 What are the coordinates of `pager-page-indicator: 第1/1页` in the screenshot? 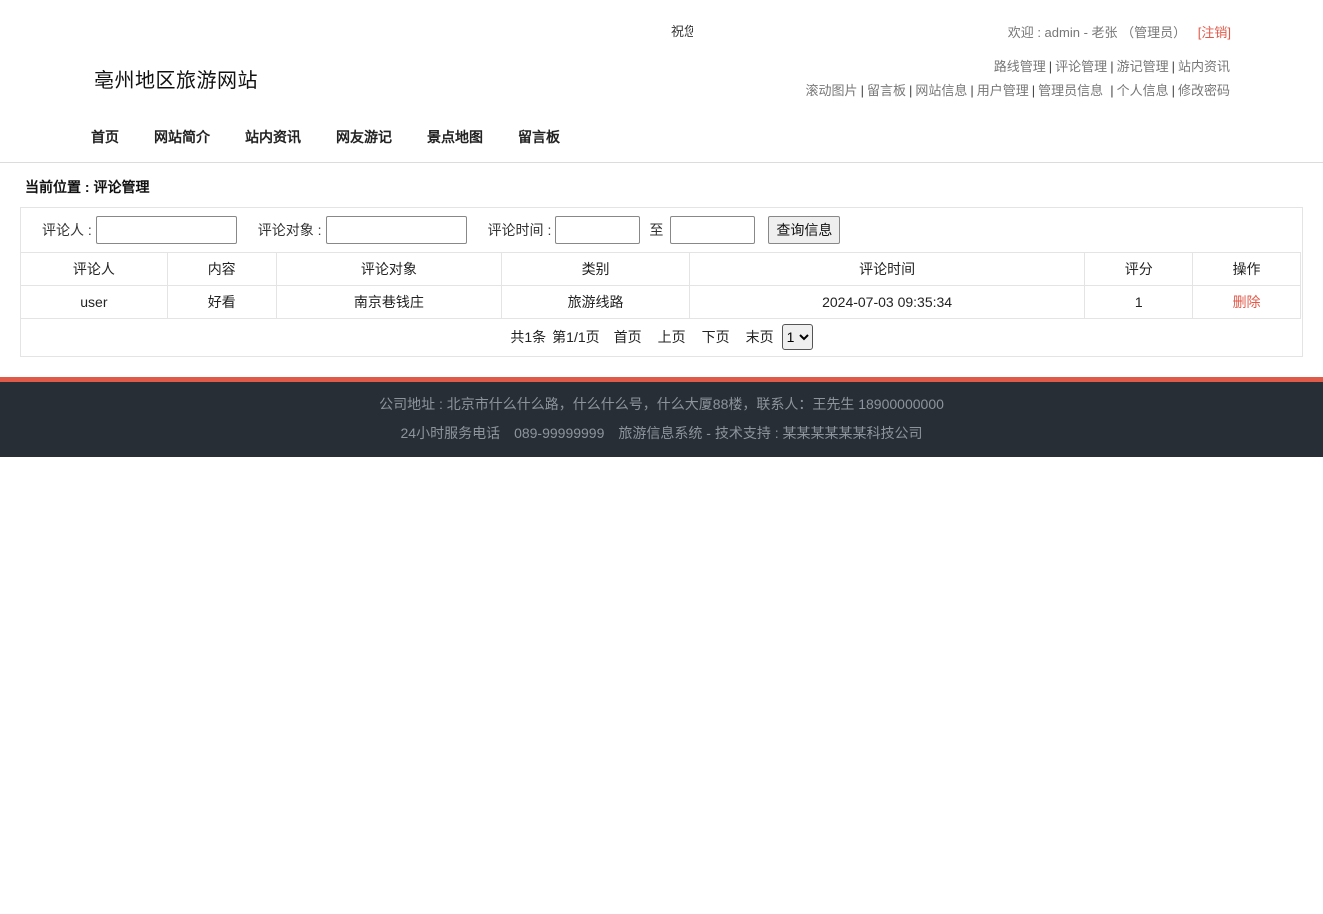 It's located at (576, 337).